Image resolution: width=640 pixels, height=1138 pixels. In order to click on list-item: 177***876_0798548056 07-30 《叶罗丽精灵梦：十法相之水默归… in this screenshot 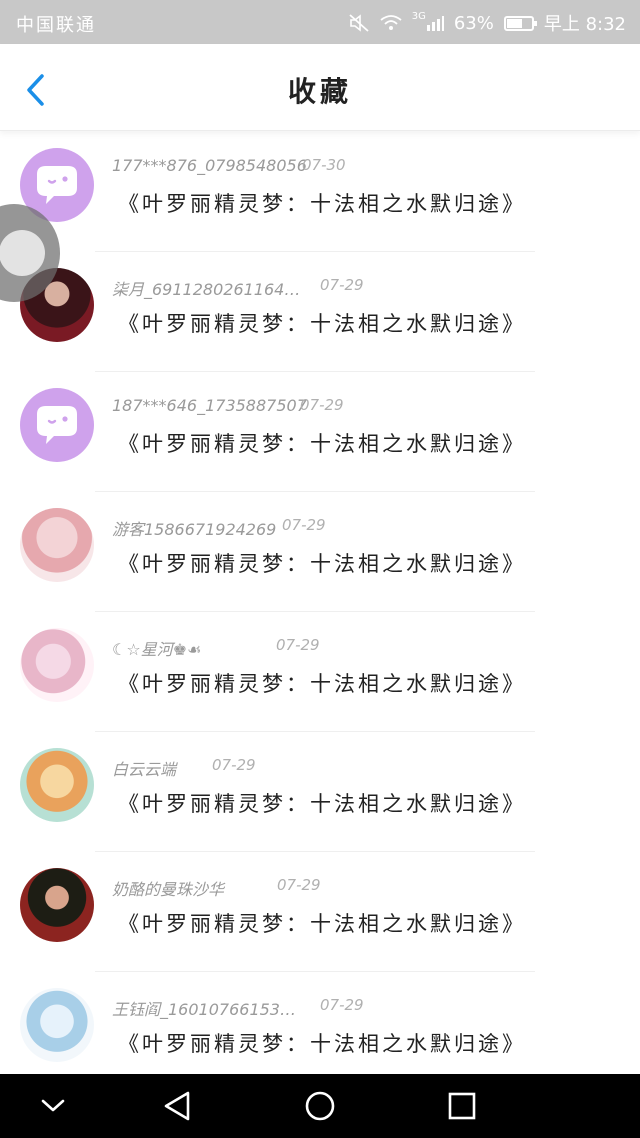, I will do `click(320, 192)`.